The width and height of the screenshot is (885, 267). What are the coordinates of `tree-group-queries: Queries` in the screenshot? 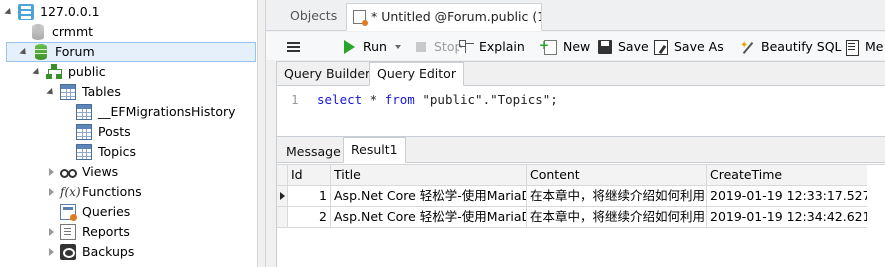 It's located at (93, 212).